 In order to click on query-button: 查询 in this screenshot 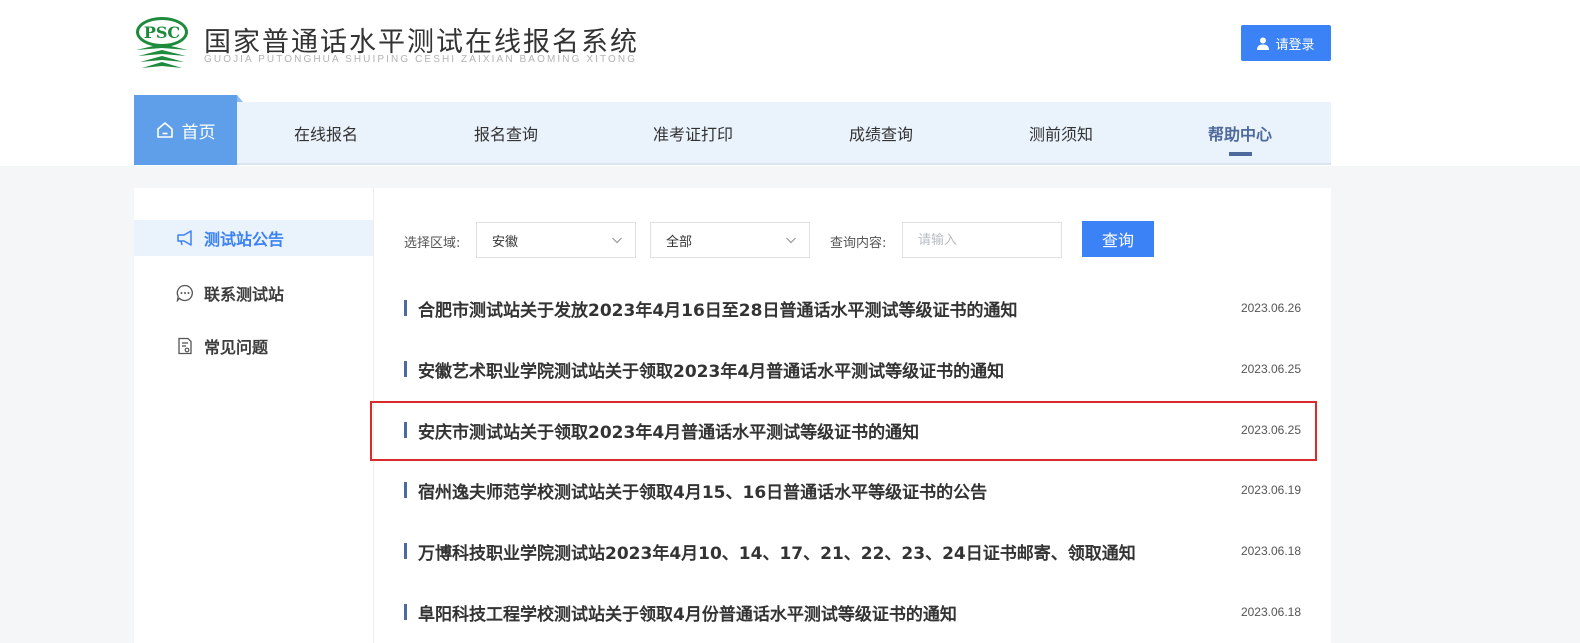, I will do `click(1118, 239)`.